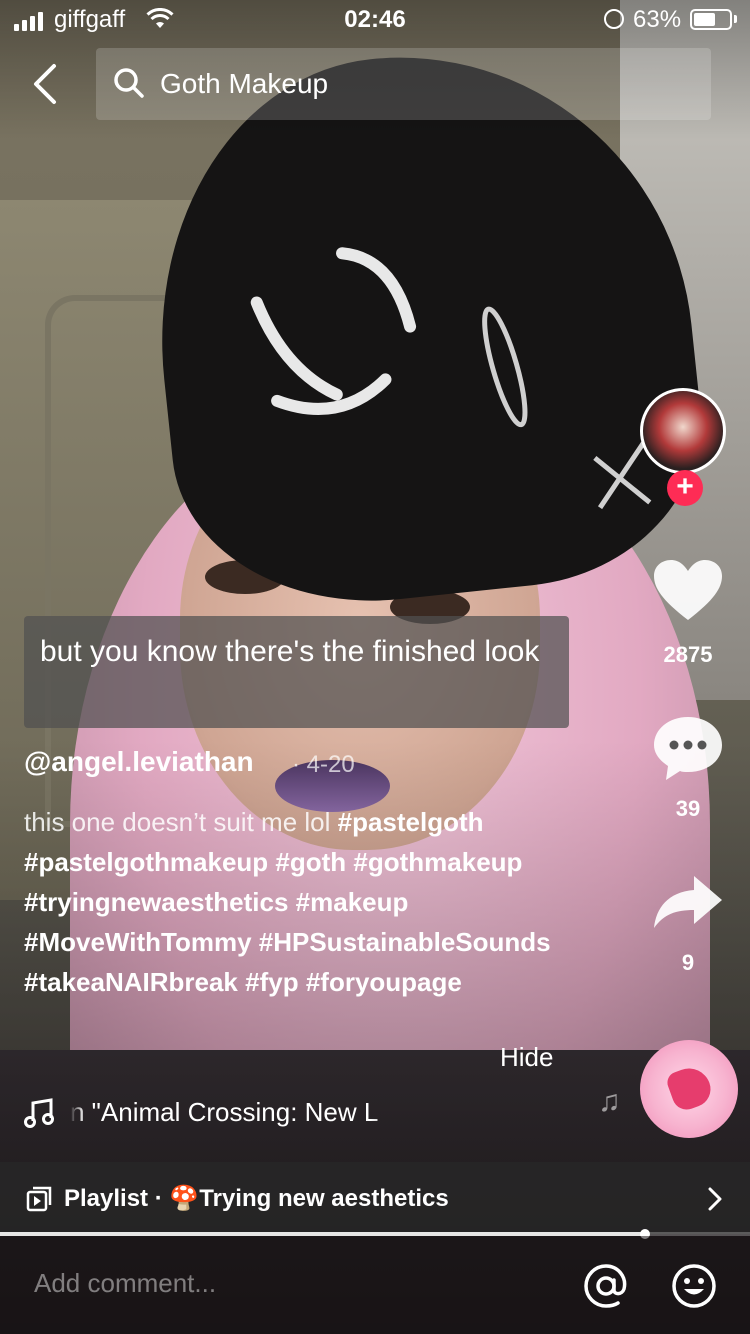 The height and width of the screenshot is (1334, 750). What do you see at coordinates (411, 822) in the screenshot?
I see `hashtag: #pastelgoth` at bounding box center [411, 822].